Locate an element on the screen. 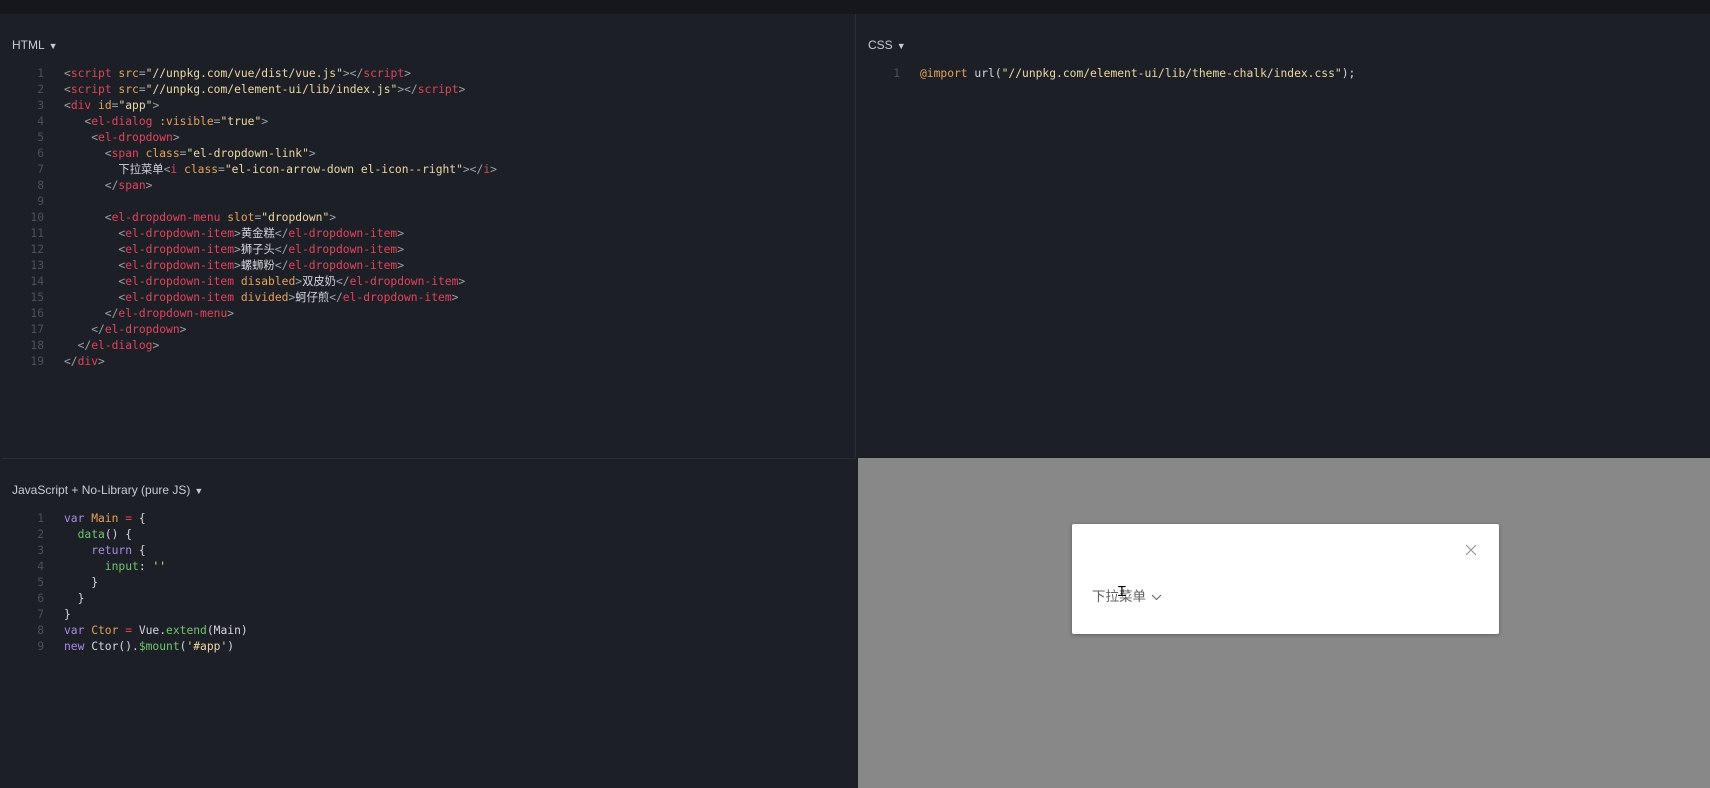 Image resolution: width=1710 pixels, height=788 pixels. code-line: 19 </div > is located at coordinates (249, 362).